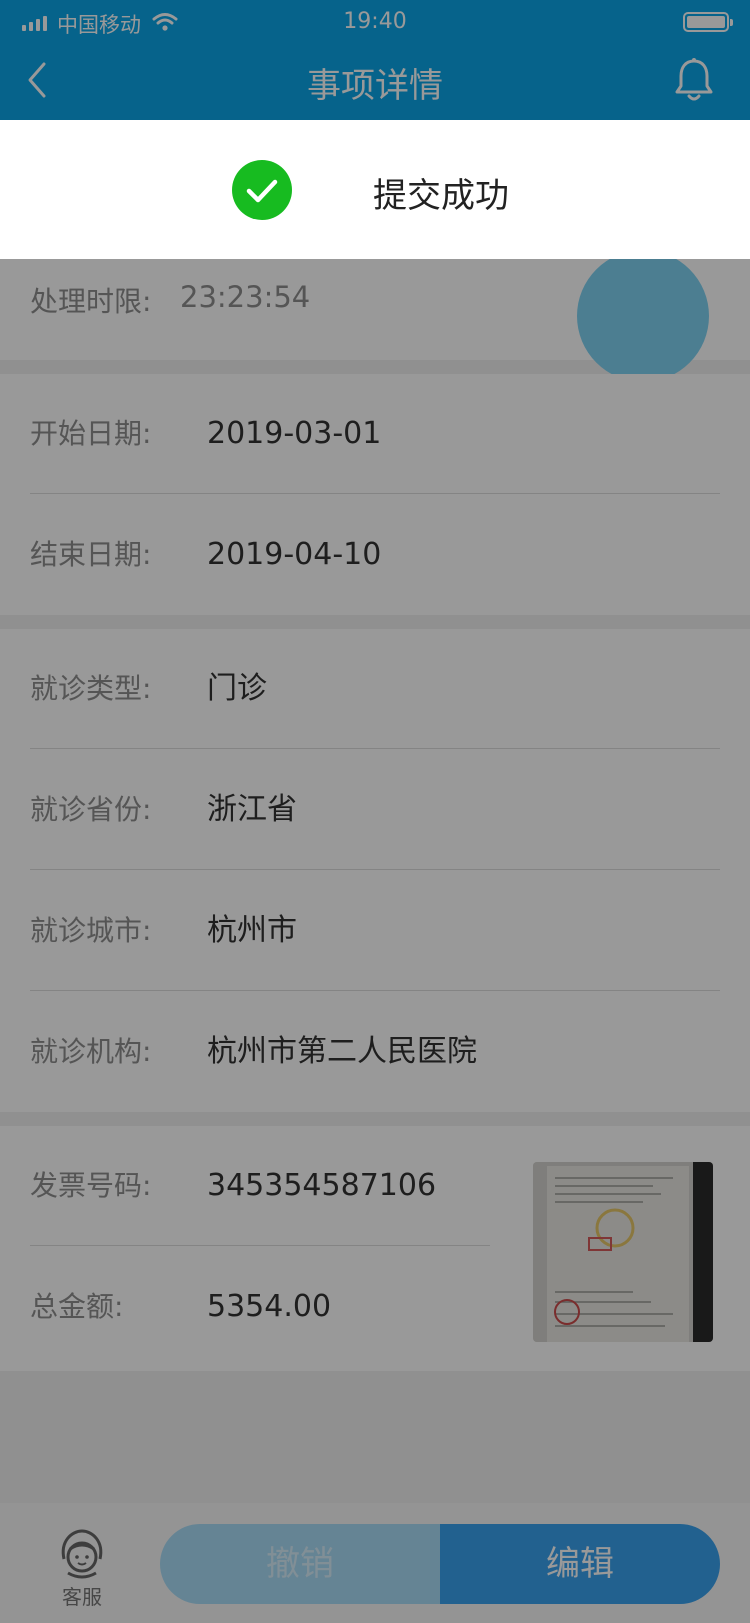 The width and height of the screenshot is (750, 1623). Describe the element at coordinates (441, 196) in the screenshot. I see `toast-message: 提交成功` at that location.